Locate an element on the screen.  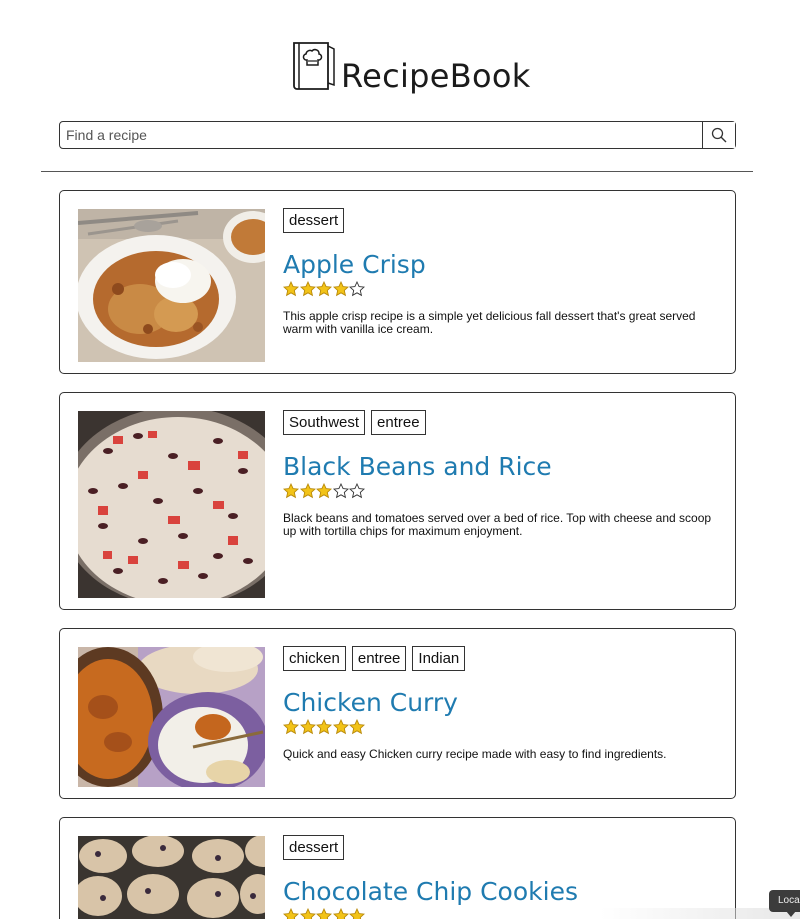
recipe-body: dessert Chocolate Chip Cookies is located at coordinates (503, 877).